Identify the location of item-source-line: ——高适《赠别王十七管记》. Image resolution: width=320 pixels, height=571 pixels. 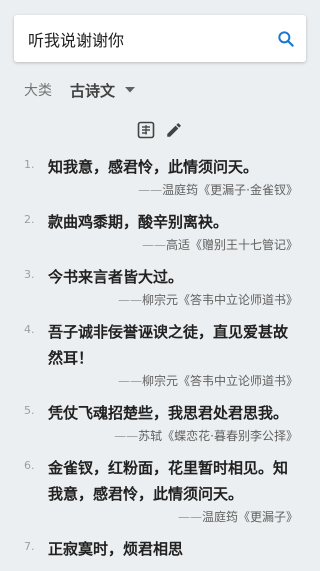
(173, 245).